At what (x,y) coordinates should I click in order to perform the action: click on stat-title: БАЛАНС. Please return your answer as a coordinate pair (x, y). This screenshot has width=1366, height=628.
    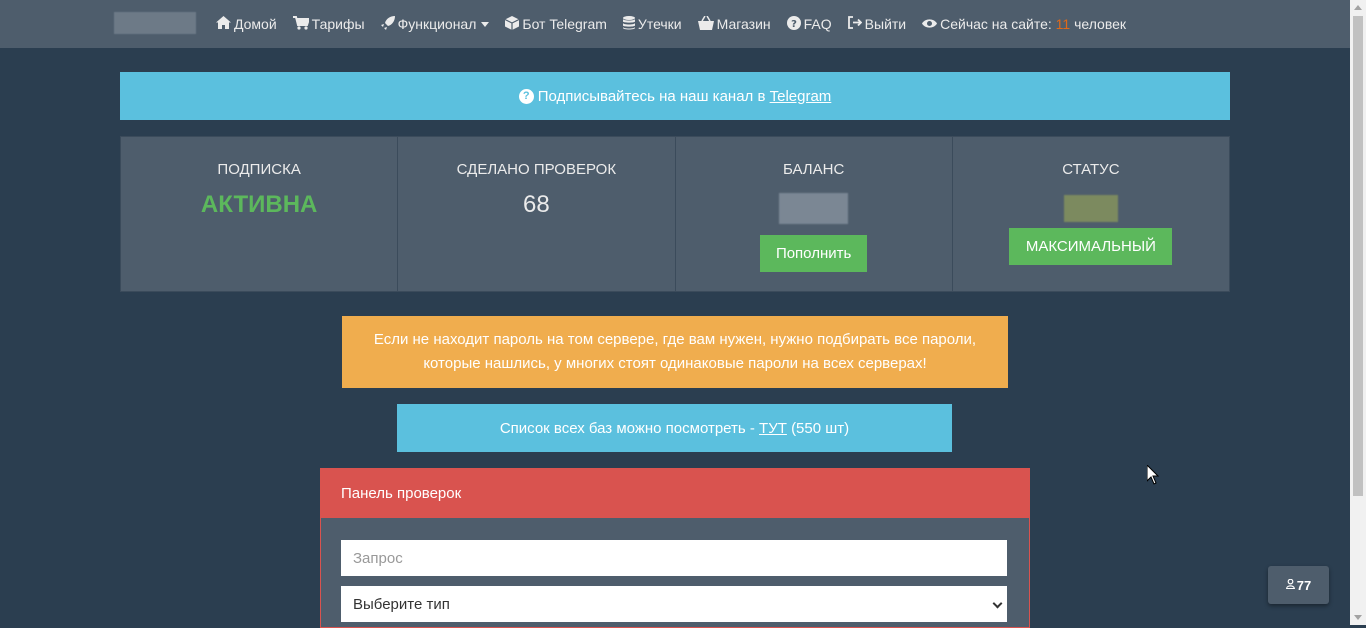
    Looking at the image, I should click on (813, 169).